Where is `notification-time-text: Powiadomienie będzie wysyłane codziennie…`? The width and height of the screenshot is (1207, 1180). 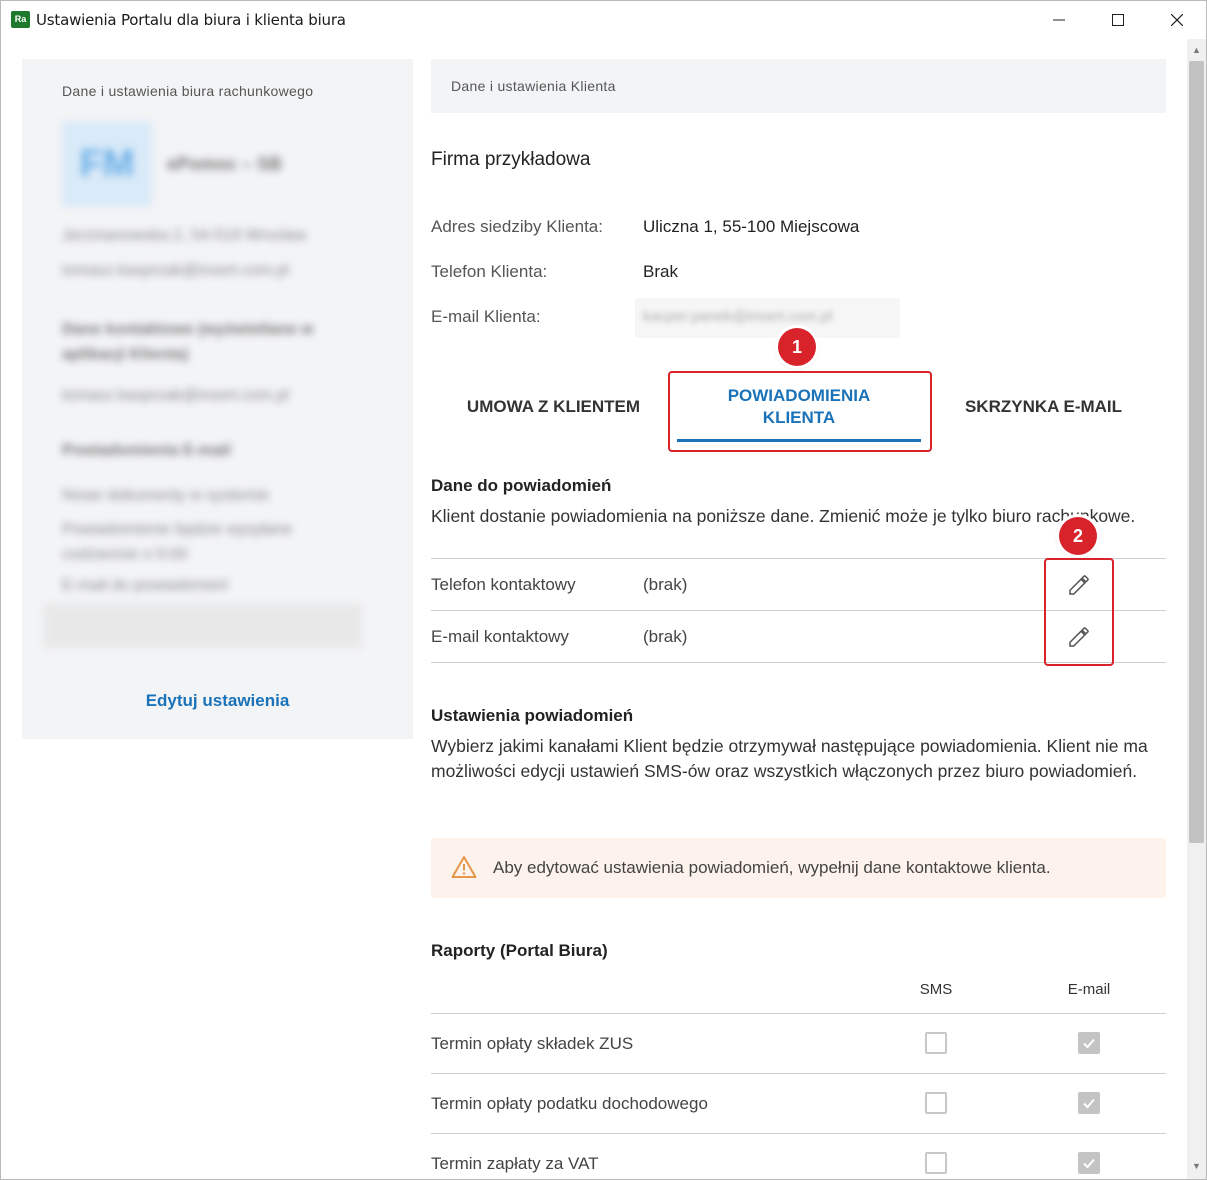 notification-time-text: Powiadomienie będzie wysyłane codziennie… is located at coordinates (177, 542).